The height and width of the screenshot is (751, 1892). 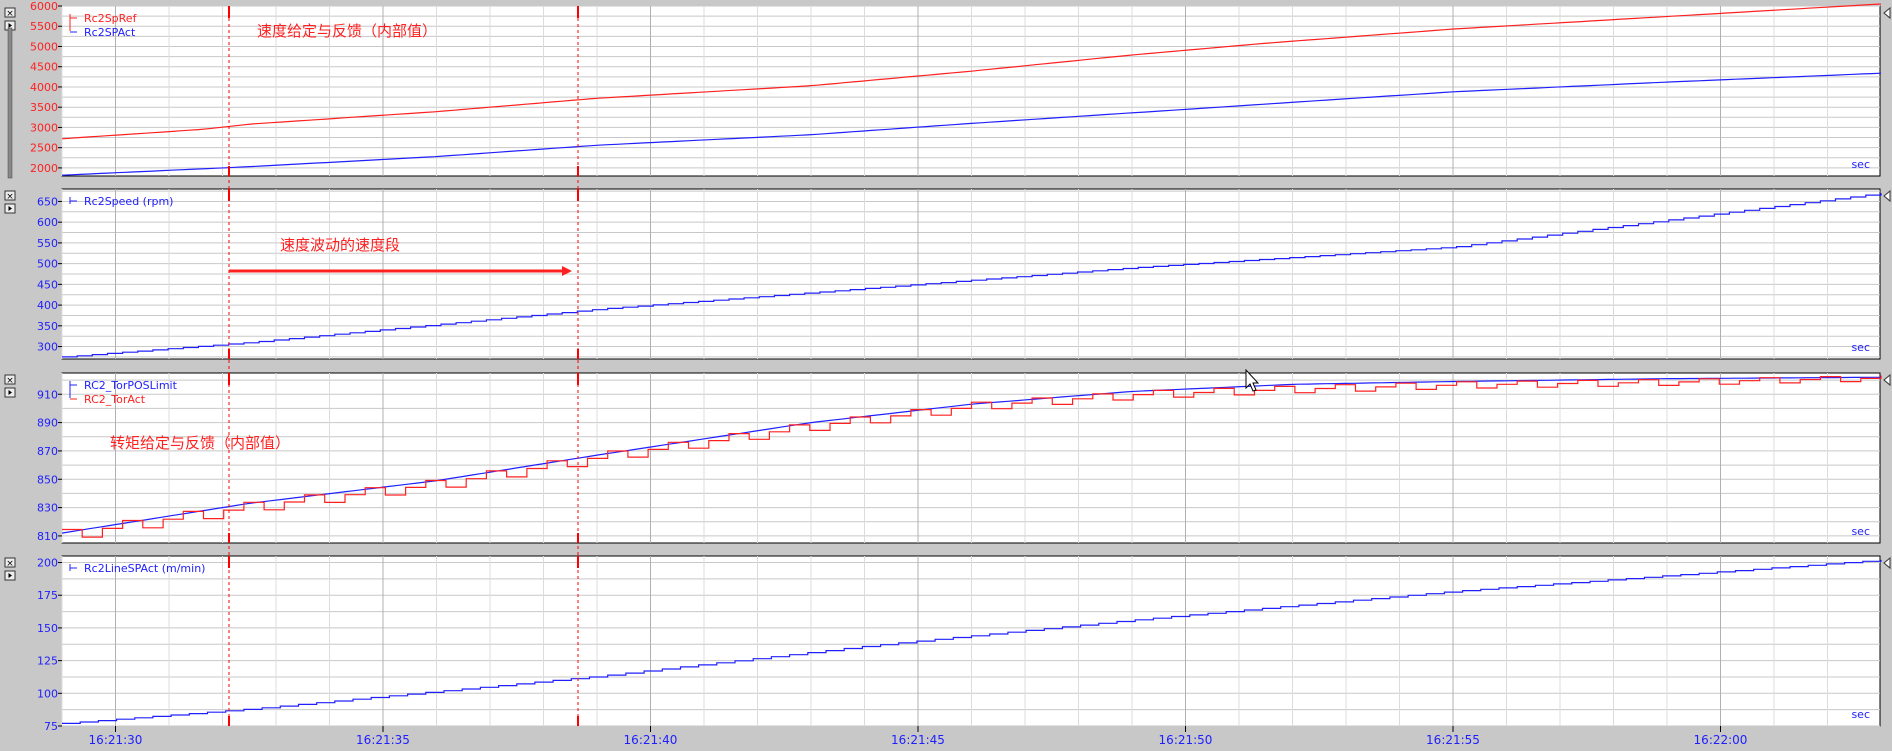 I want to click on annotation-torque-ref: 转矩给定与反馈（内部值）, so click(x=200, y=443).